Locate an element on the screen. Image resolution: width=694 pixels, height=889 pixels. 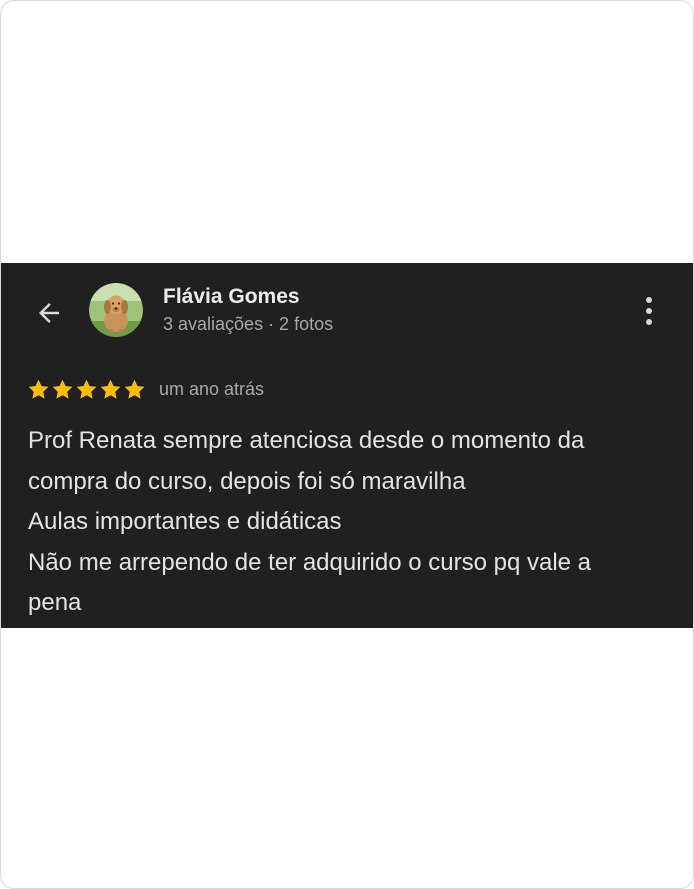
back-button is located at coordinates (49, 313).